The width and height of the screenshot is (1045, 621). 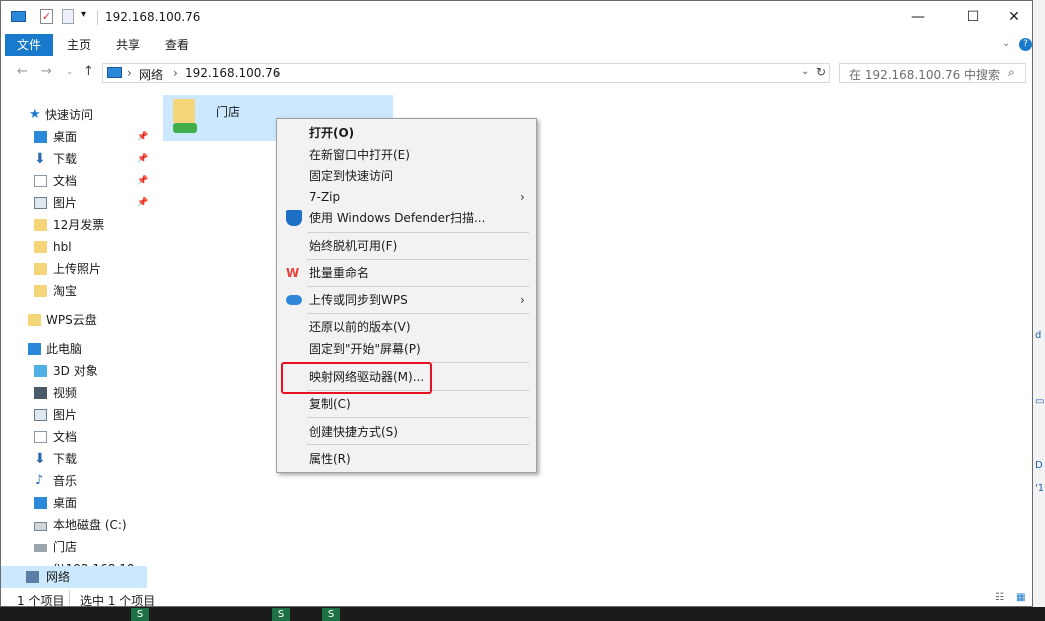 I want to click on nav-desktop: 桌面 📌, so click(x=75, y=137).